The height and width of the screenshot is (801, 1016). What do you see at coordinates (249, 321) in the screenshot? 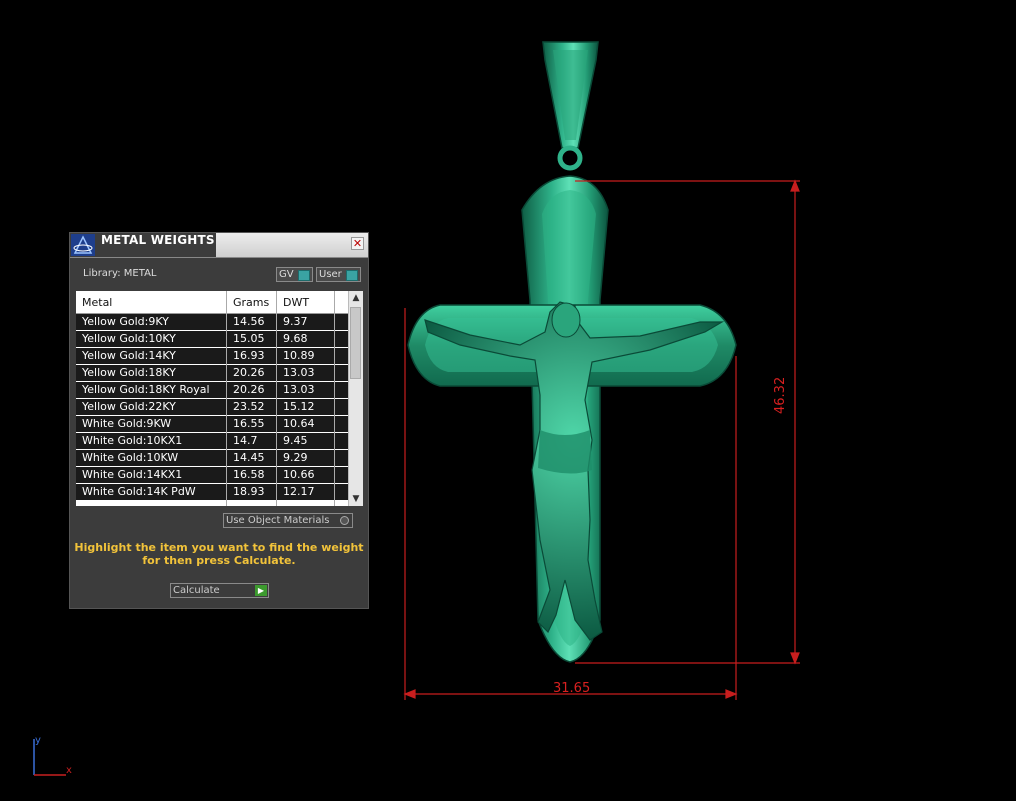
I see `cell-grams: 14.56` at bounding box center [249, 321].